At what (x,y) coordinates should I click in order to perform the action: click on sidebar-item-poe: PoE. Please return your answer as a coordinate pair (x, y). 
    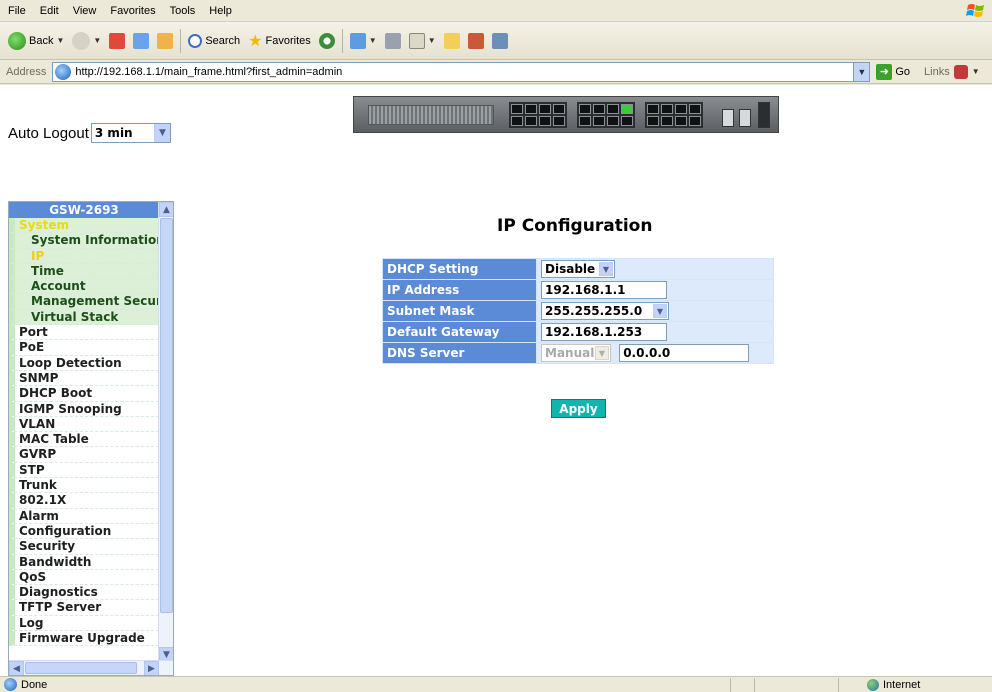
    Looking at the image, I should click on (84, 348).